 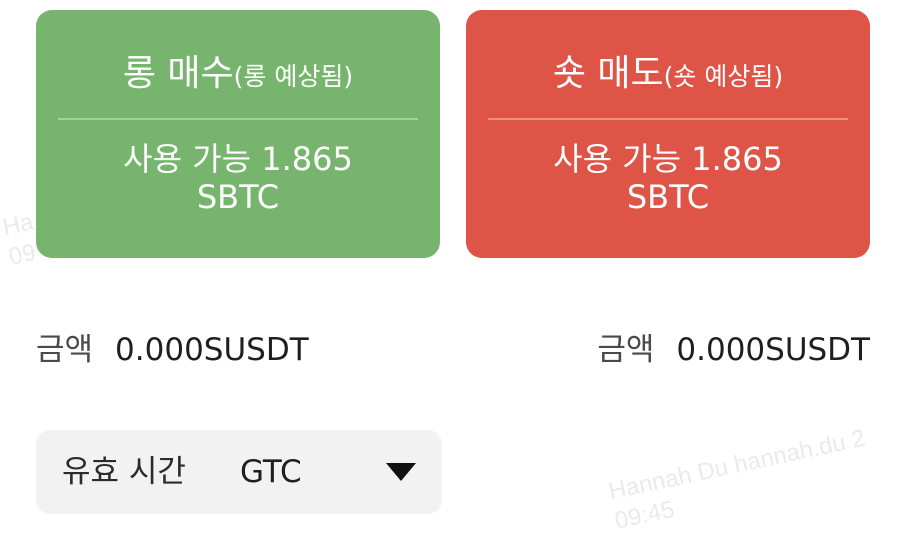 I want to click on short-sell-available: 사용 가능 1.865 SBTC, so click(x=668, y=178).